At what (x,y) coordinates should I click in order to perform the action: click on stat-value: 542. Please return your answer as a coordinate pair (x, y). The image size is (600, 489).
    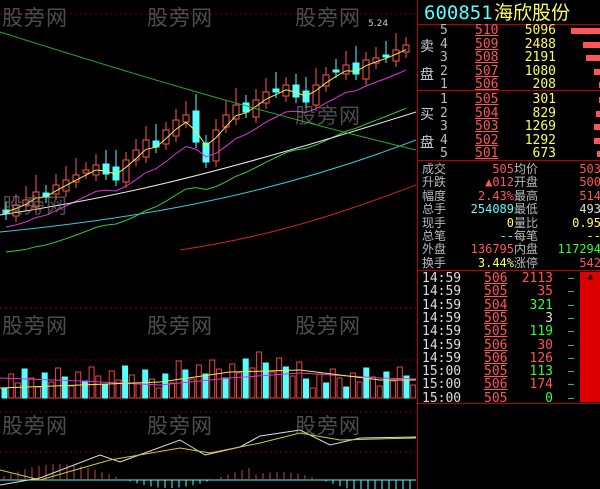
    Looking at the image, I should click on (589, 262).